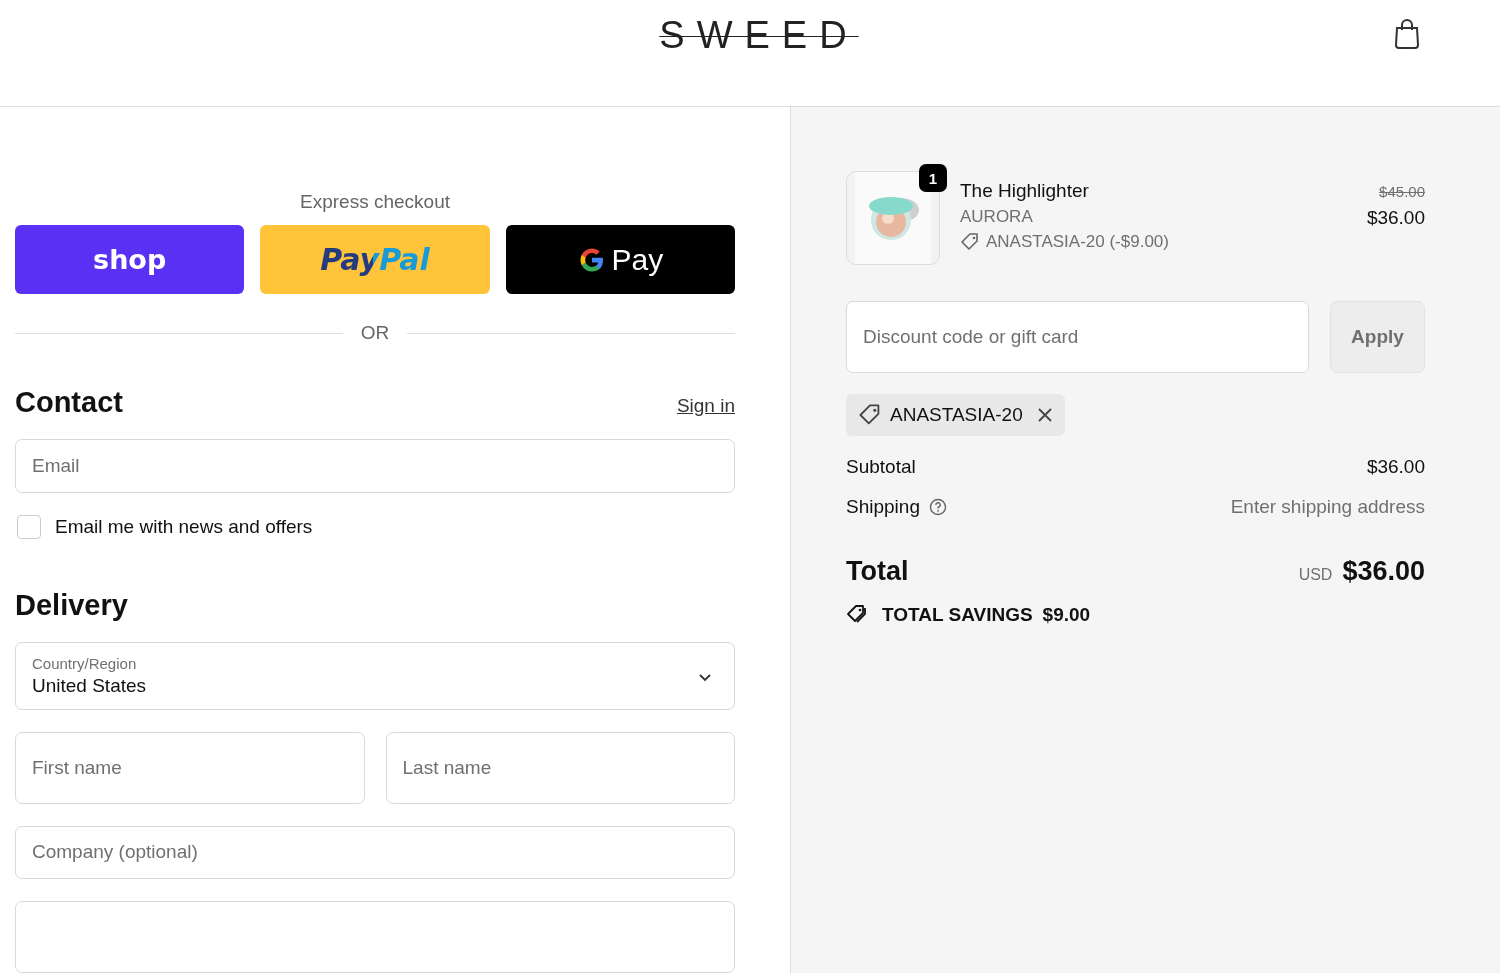  Describe the element at coordinates (881, 467) in the screenshot. I see `subtotal-label: Subtotal` at that location.